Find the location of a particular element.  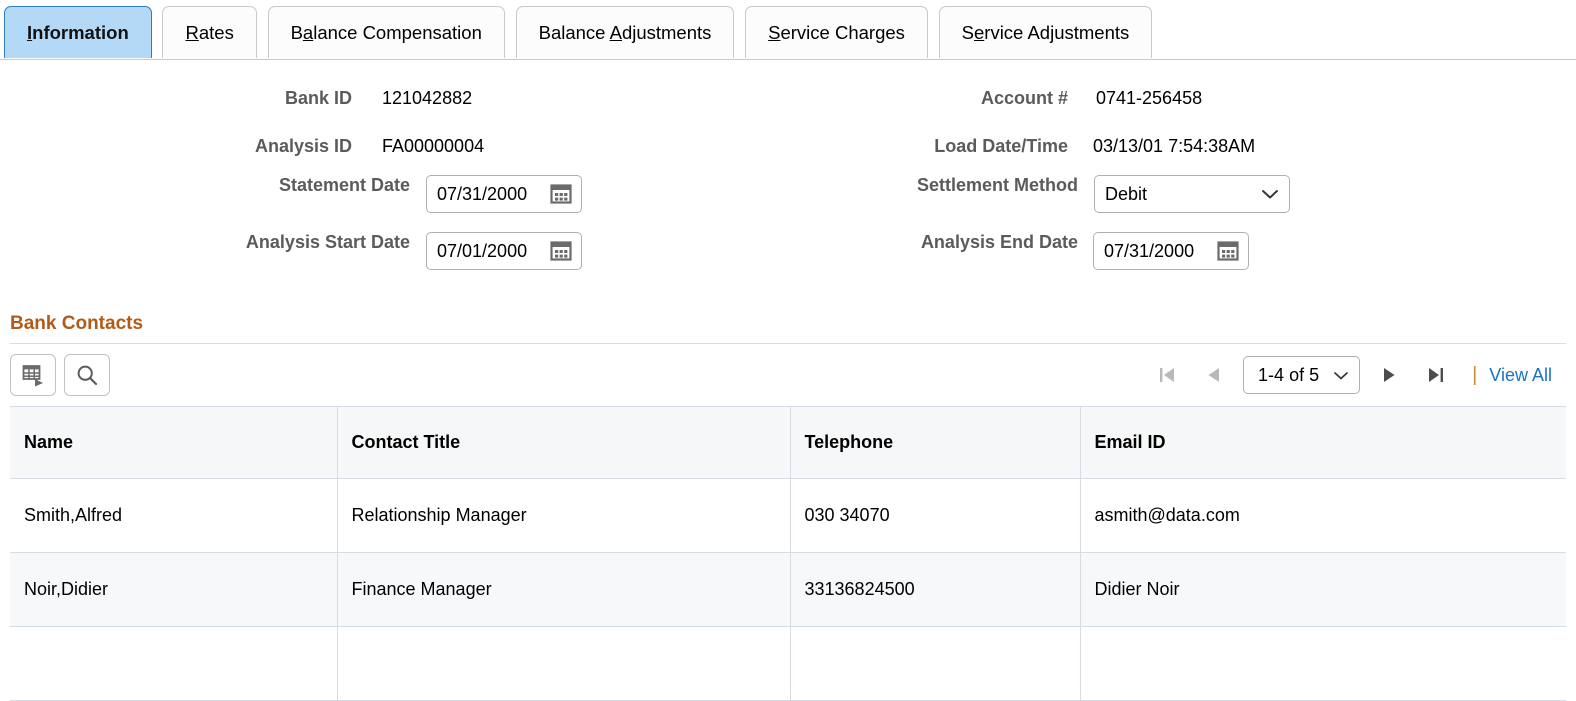

account-row: Account # is located at coordinates (884, 98).